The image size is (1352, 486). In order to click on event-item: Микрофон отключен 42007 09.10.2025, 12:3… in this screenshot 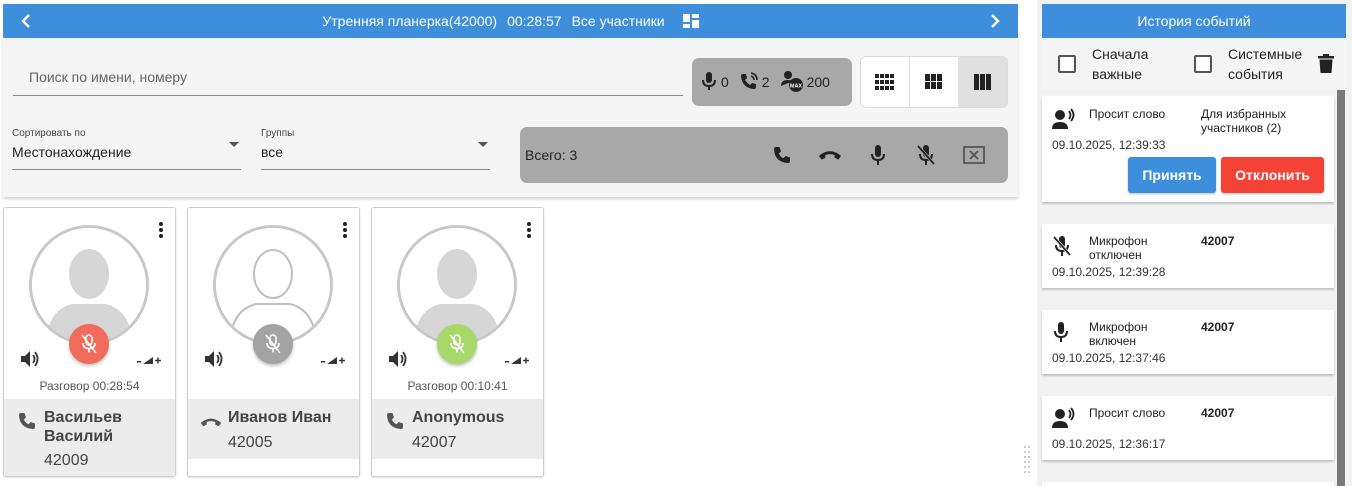, I will do `click(1188, 256)`.